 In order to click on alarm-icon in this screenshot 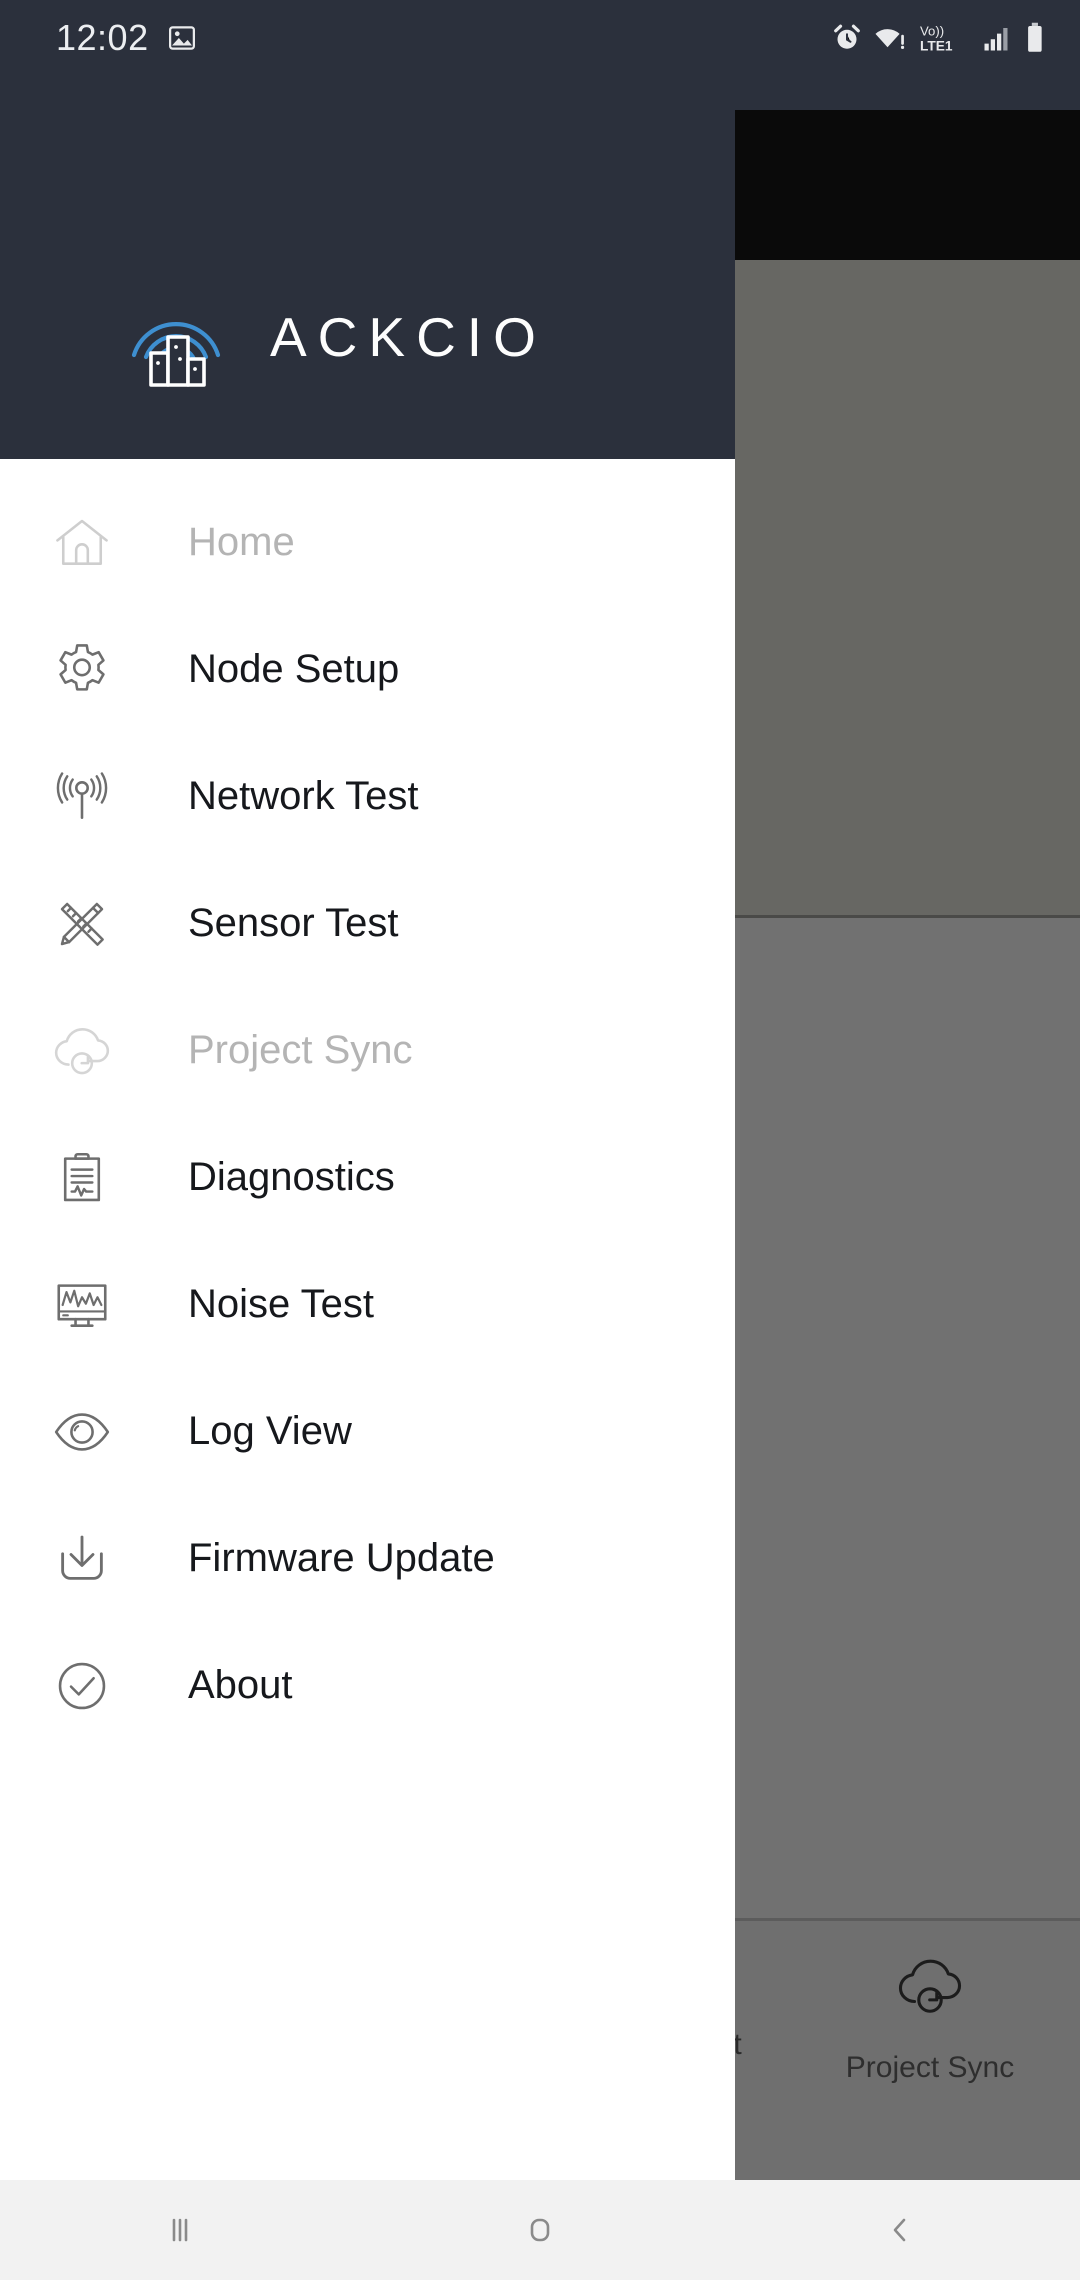, I will do `click(847, 36)`.